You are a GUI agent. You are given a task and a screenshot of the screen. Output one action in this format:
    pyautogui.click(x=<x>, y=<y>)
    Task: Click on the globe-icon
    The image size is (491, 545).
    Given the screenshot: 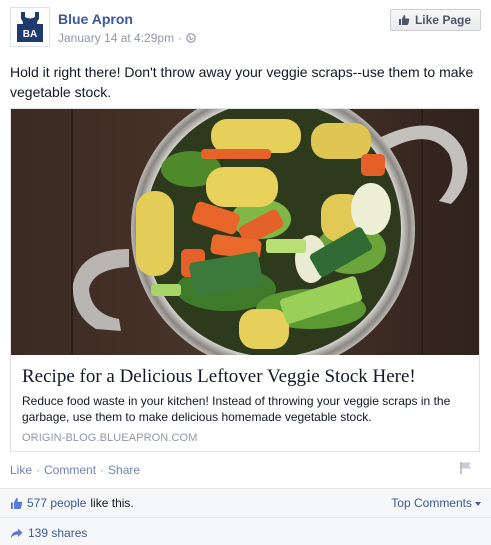 What is the action you would take?
    pyautogui.click(x=191, y=38)
    